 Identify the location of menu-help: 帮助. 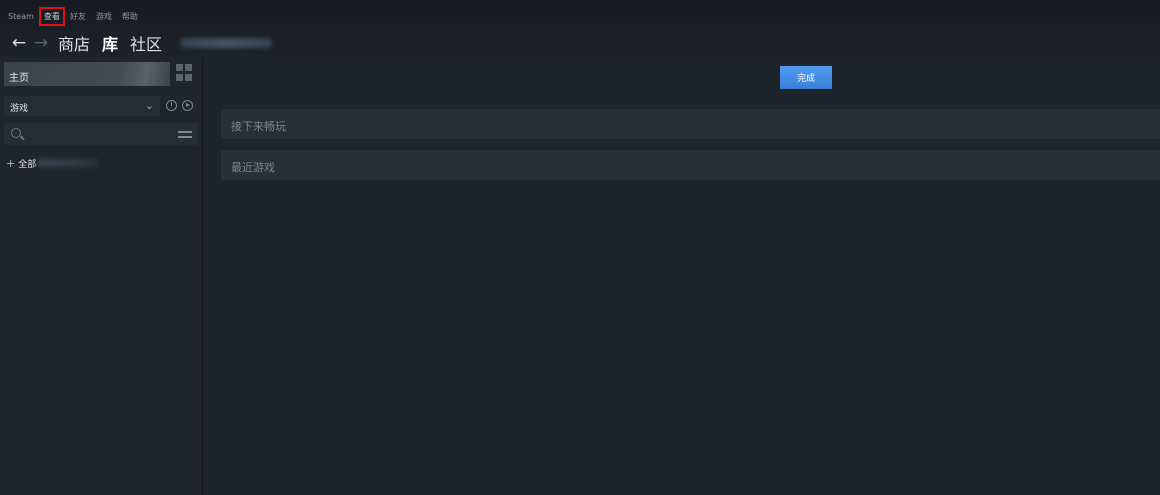
(130, 16).